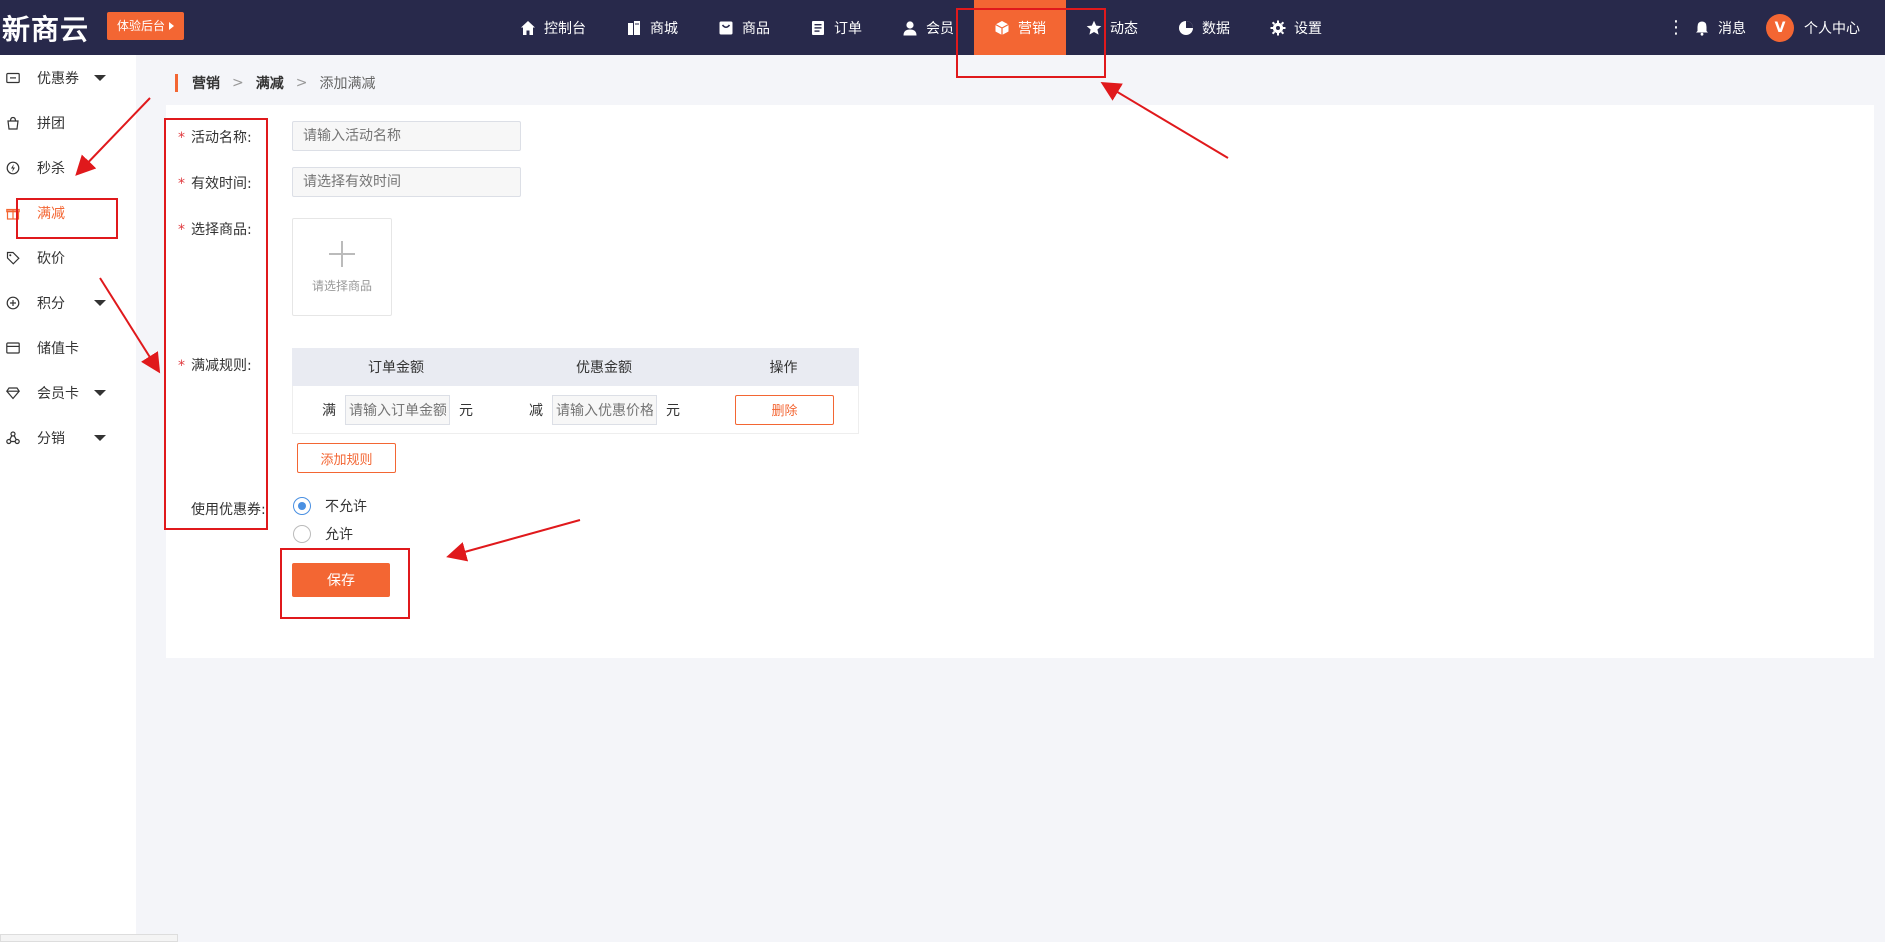 This screenshot has height=942, width=1885. Describe the element at coordinates (341, 285) in the screenshot. I see `select-goods-text: 请选择商品` at that location.